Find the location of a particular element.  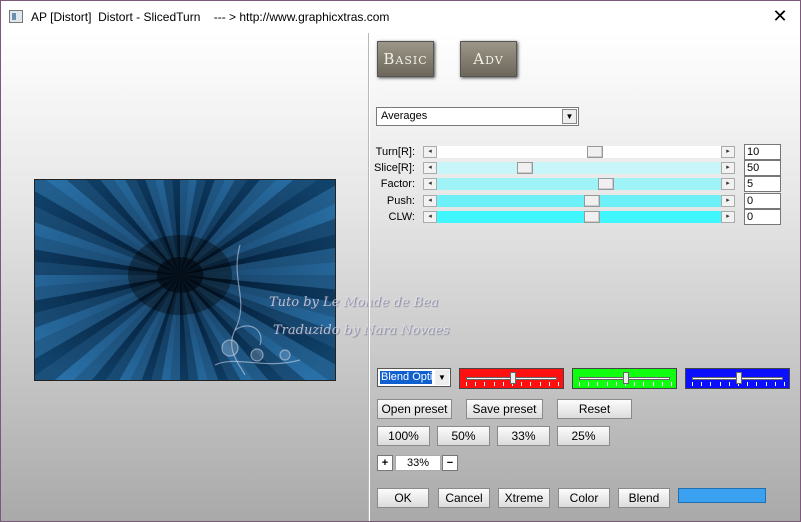

red-channel-slider is located at coordinates (511, 378).